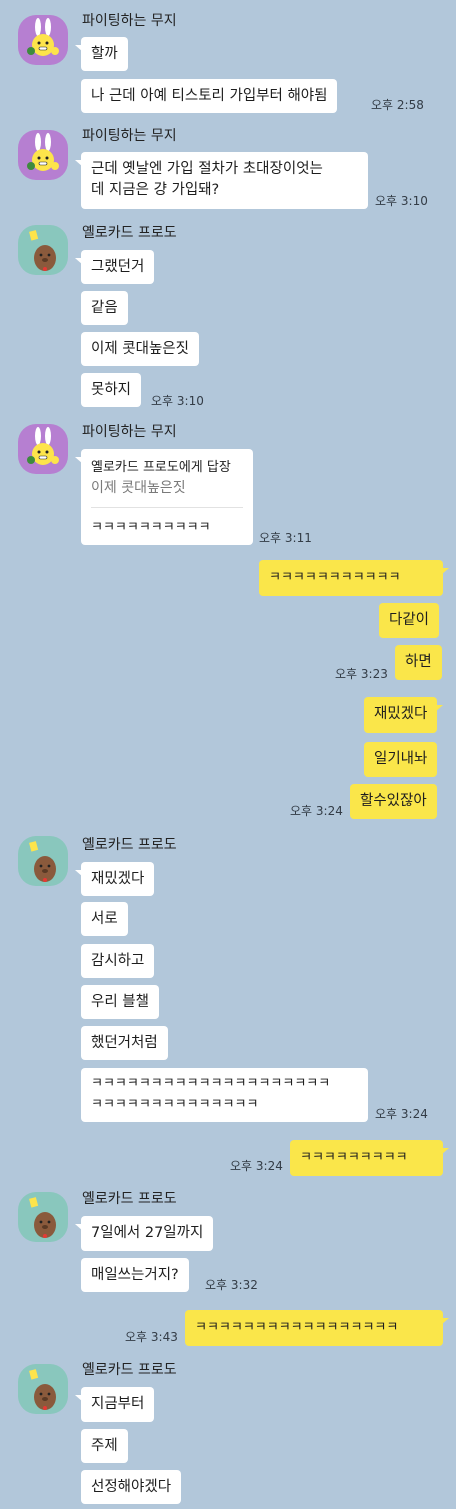  I want to click on message-bubble: 선정해야겠다, so click(131, 1487).